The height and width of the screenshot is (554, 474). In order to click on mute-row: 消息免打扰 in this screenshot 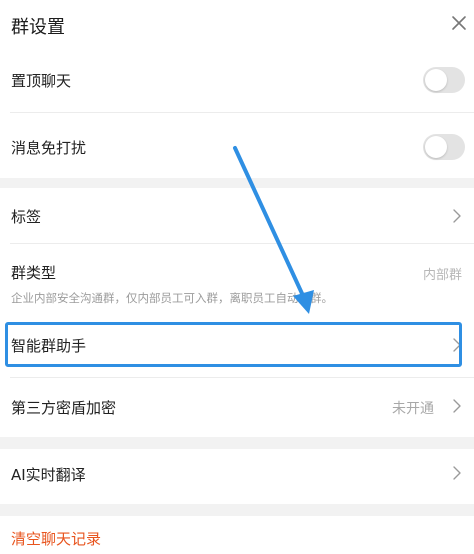, I will do `click(237, 146)`.